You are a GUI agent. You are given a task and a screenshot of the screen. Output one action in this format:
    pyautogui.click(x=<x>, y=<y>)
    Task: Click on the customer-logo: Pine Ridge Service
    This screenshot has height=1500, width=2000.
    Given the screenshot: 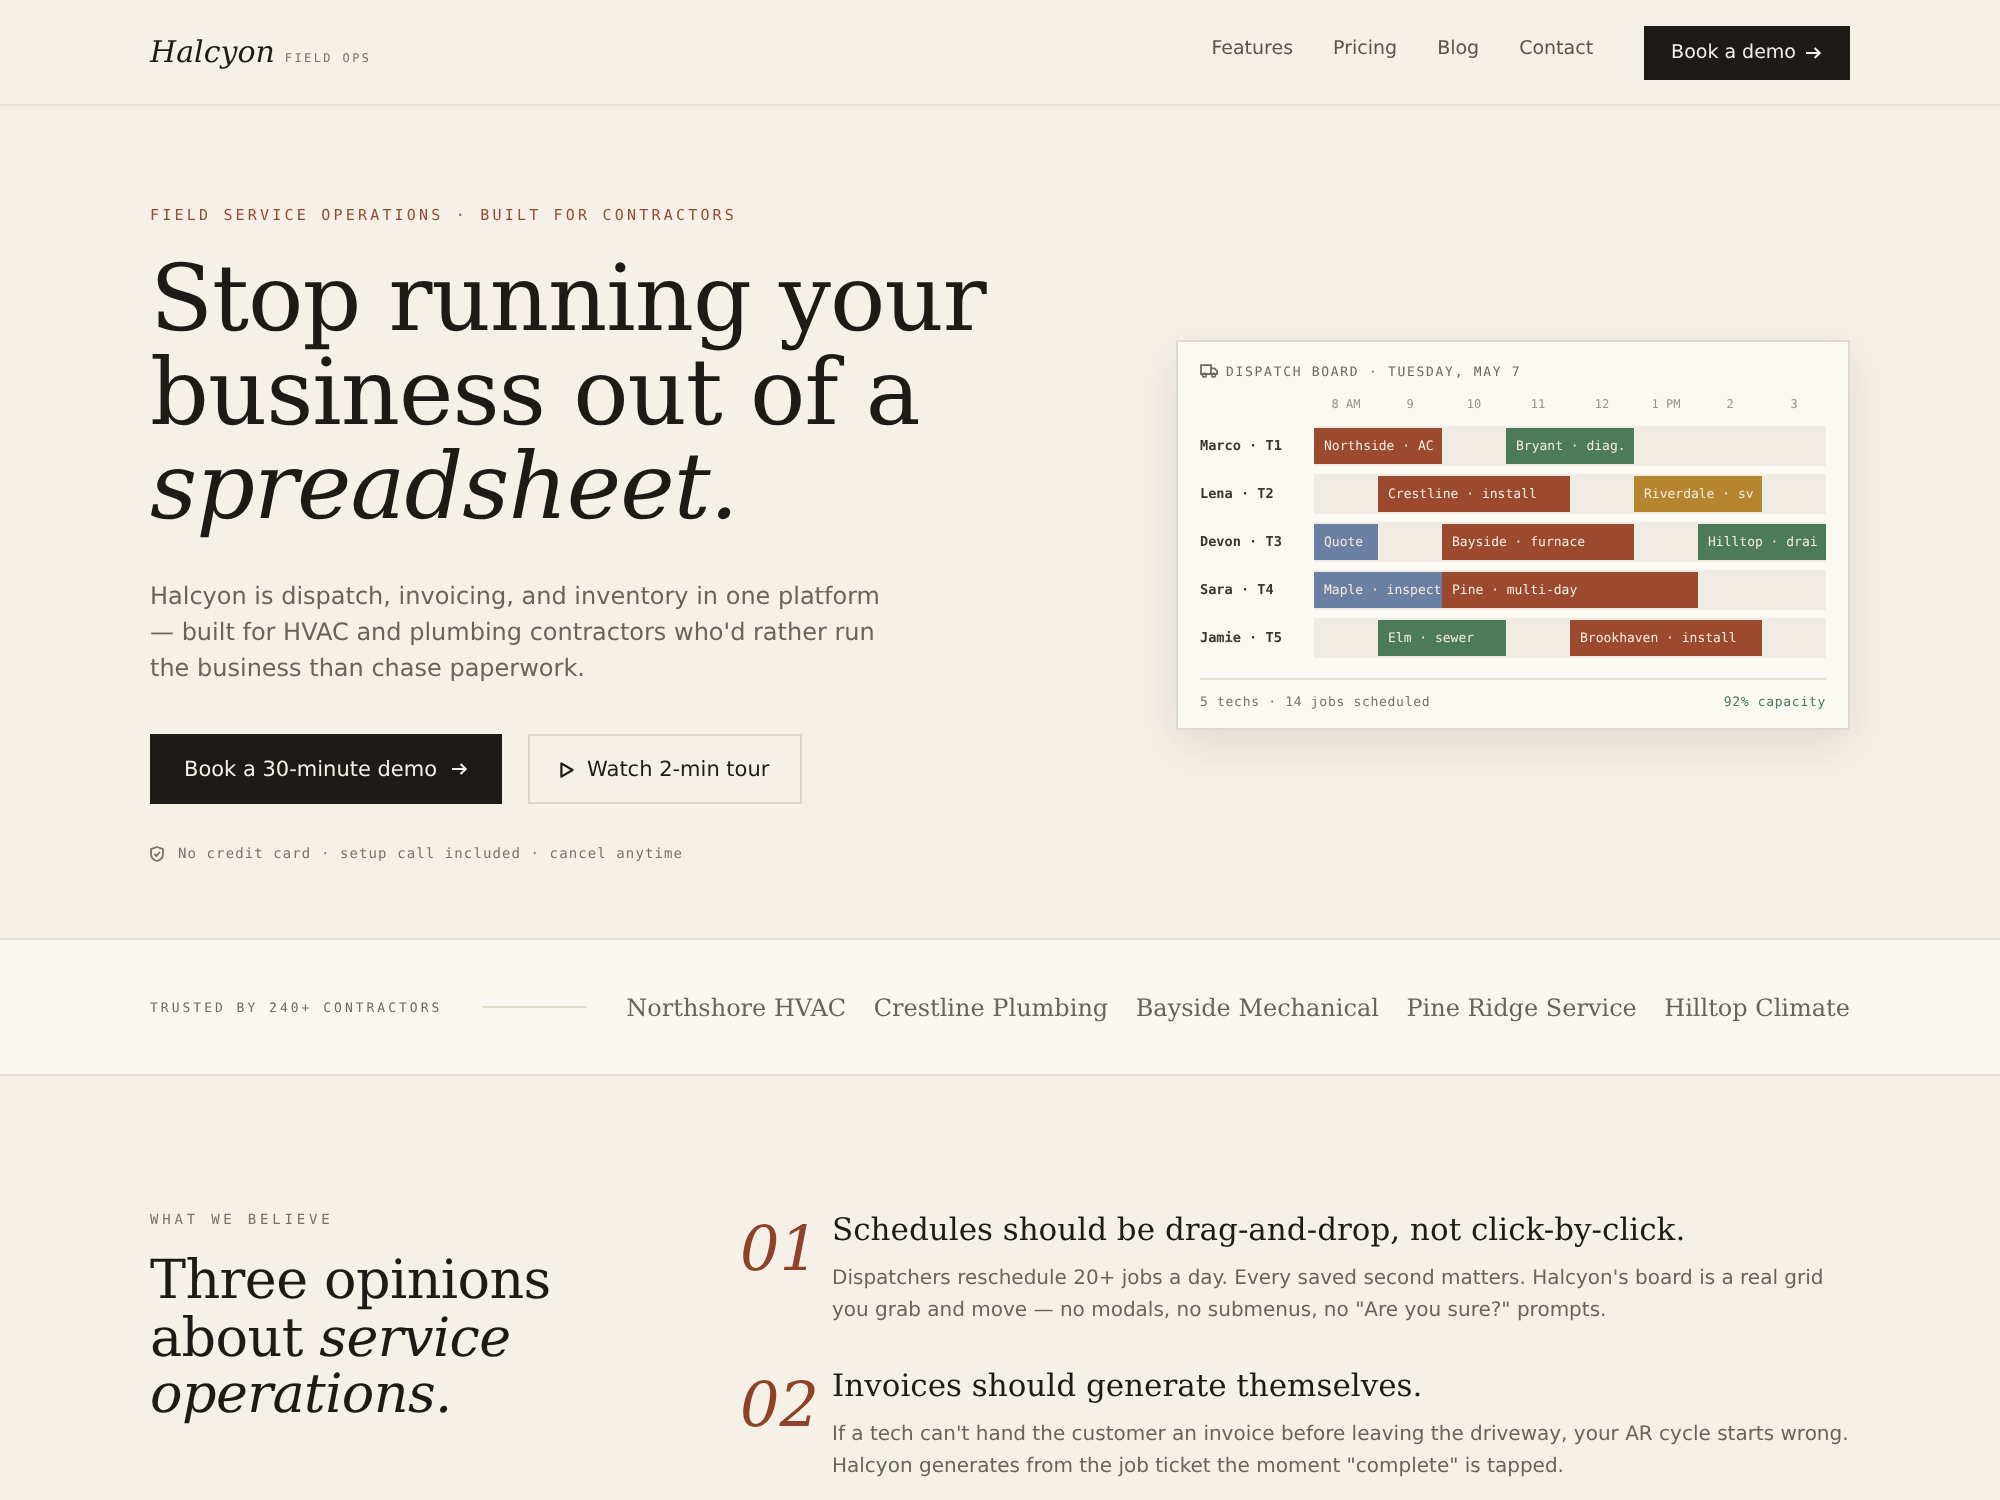 What is the action you would take?
    pyautogui.click(x=1521, y=1007)
    